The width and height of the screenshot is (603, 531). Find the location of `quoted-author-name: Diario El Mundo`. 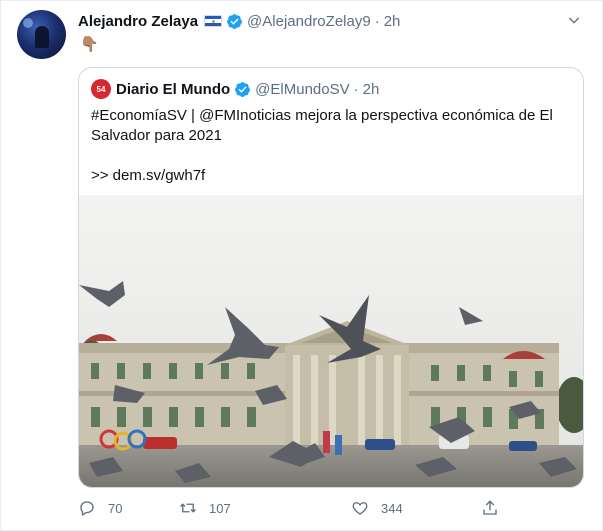

quoted-author-name: Diario El Mundo is located at coordinates (173, 89).